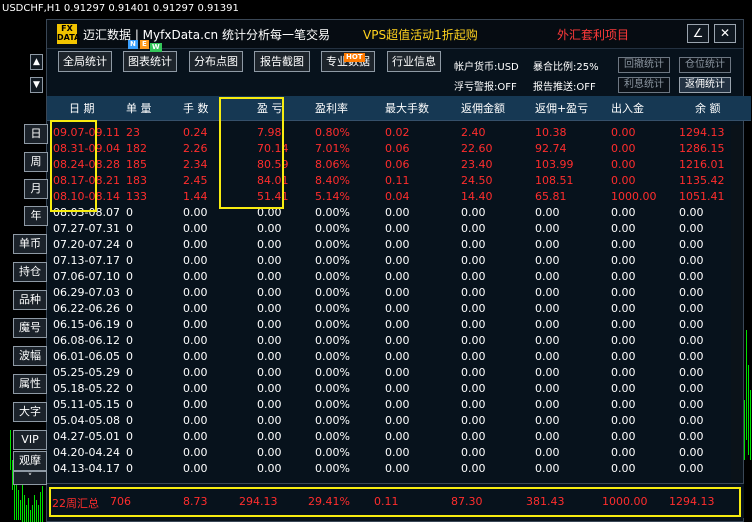  What do you see at coordinates (86, 404) in the screenshot?
I see `cell-date: 05.11-05.15` at bounding box center [86, 404].